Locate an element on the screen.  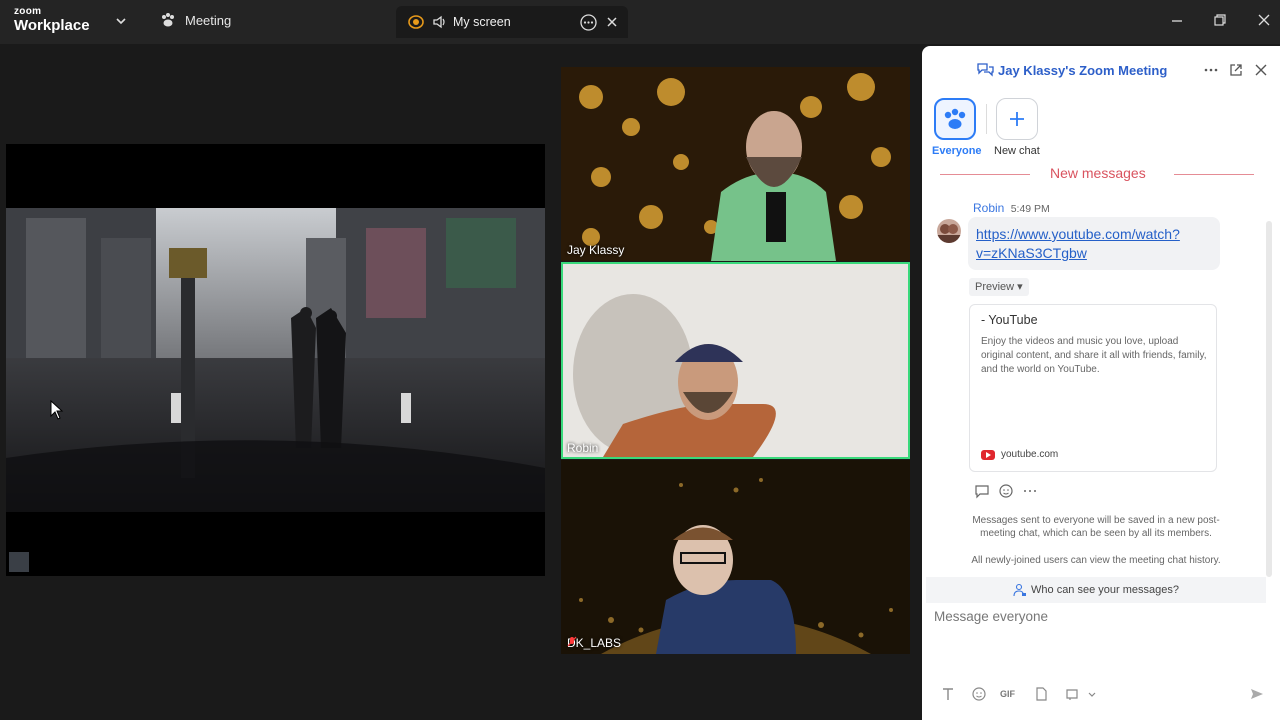
gif-button: GIF is located at coordinates (1011, 694).